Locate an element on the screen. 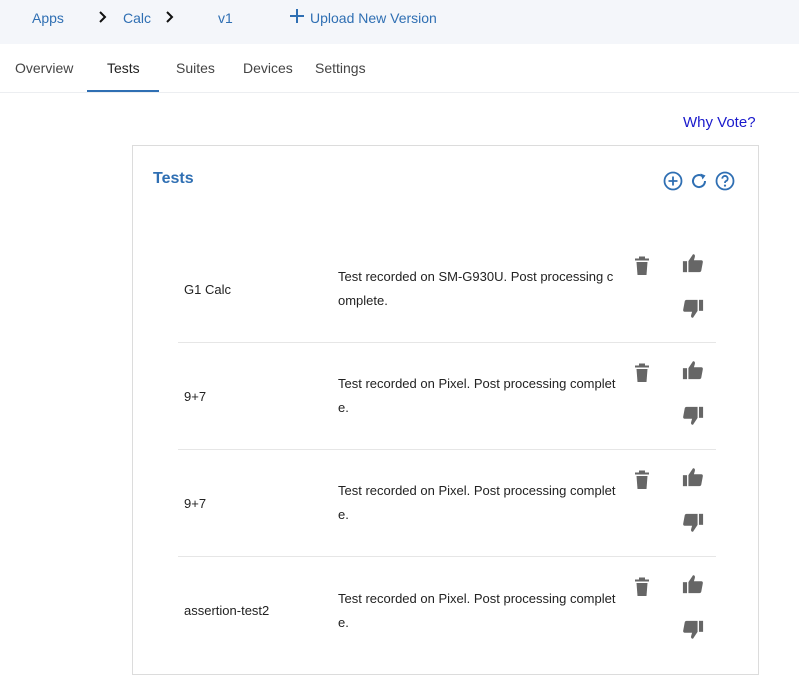  breadcrumb-apps-link: Apps is located at coordinates (48, 18).